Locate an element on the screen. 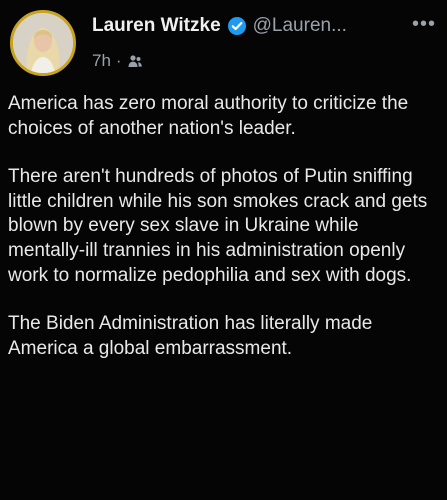 The height and width of the screenshot is (500, 447). friends-audience-icon is located at coordinates (135, 61).